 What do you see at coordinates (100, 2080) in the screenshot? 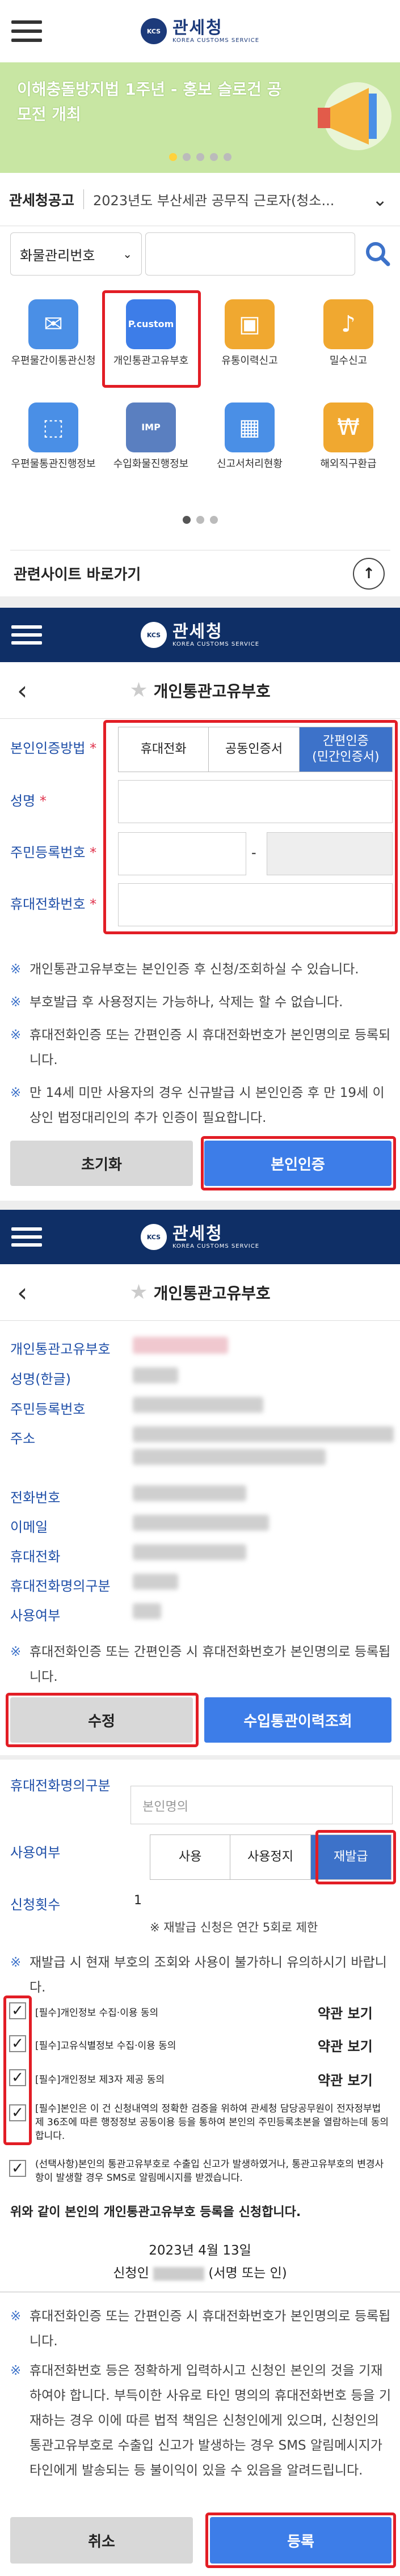
I see `agree-text: [필수]개인정보 제3자 제공 동의` at bounding box center [100, 2080].